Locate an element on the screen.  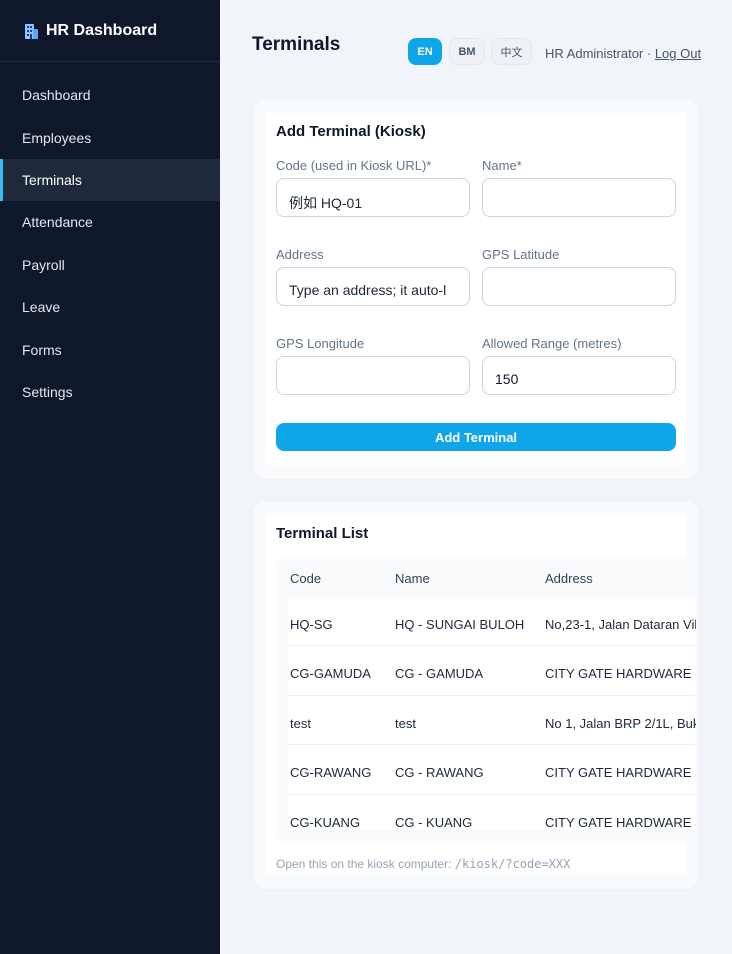
sidebar-item-attendance: Attendance is located at coordinates (110, 222).